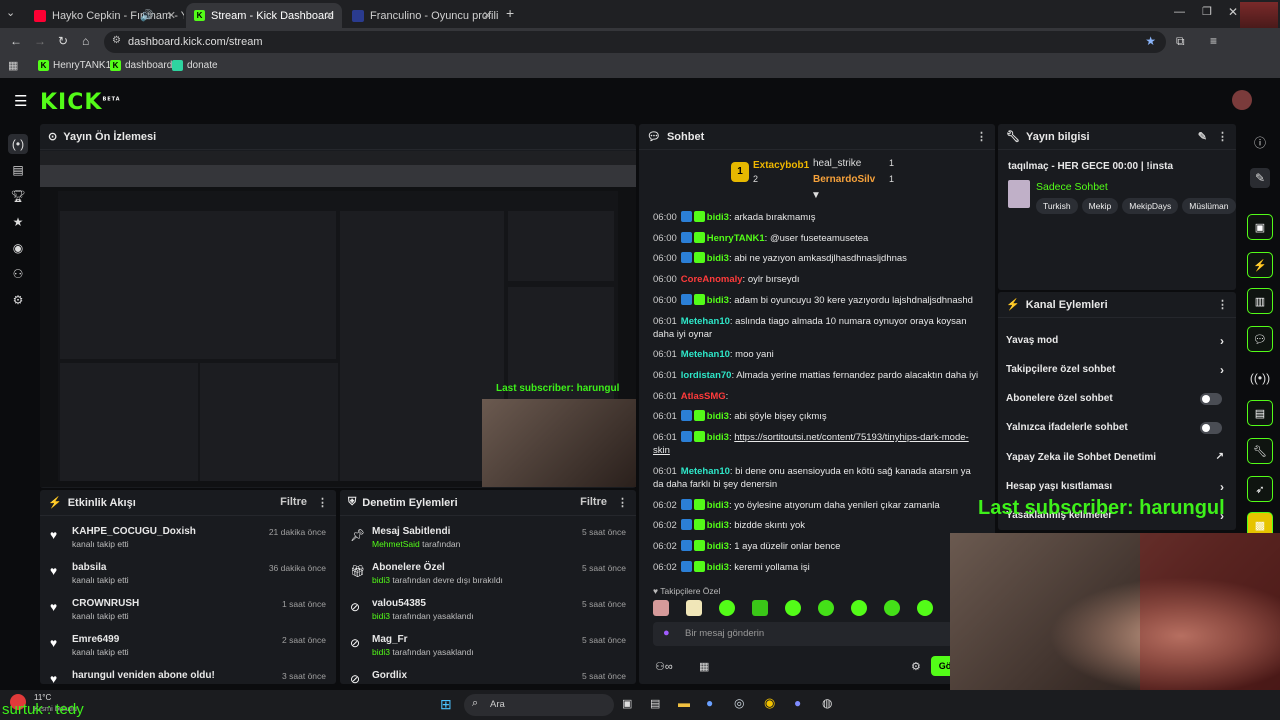 The width and height of the screenshot is (1280, 720). Describe the element at coordinates (664, 666) in the screenshot. I see `emote-picker-icon: ⚇∞` at that location.